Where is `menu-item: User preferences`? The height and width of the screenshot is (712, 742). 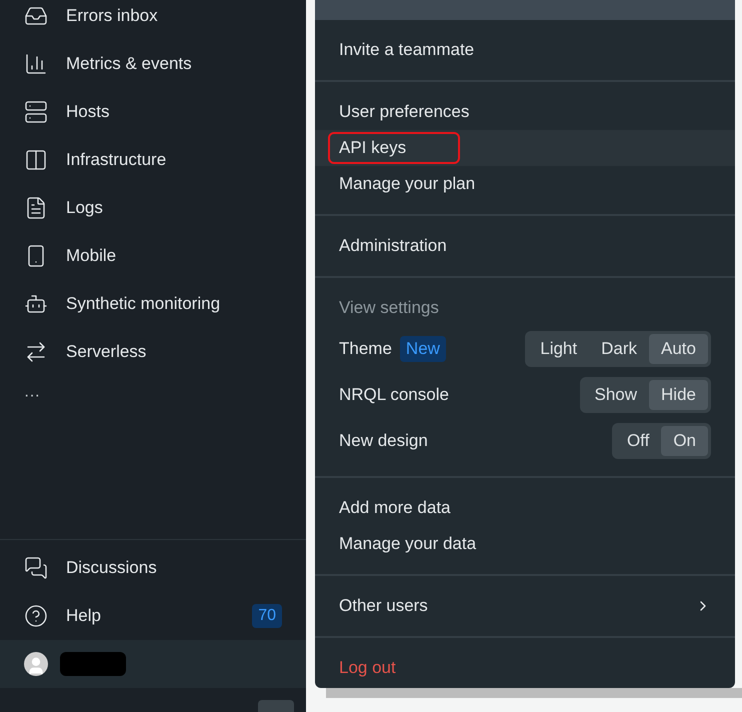
menu-item: User preferences is located at coordinates (525, 112).